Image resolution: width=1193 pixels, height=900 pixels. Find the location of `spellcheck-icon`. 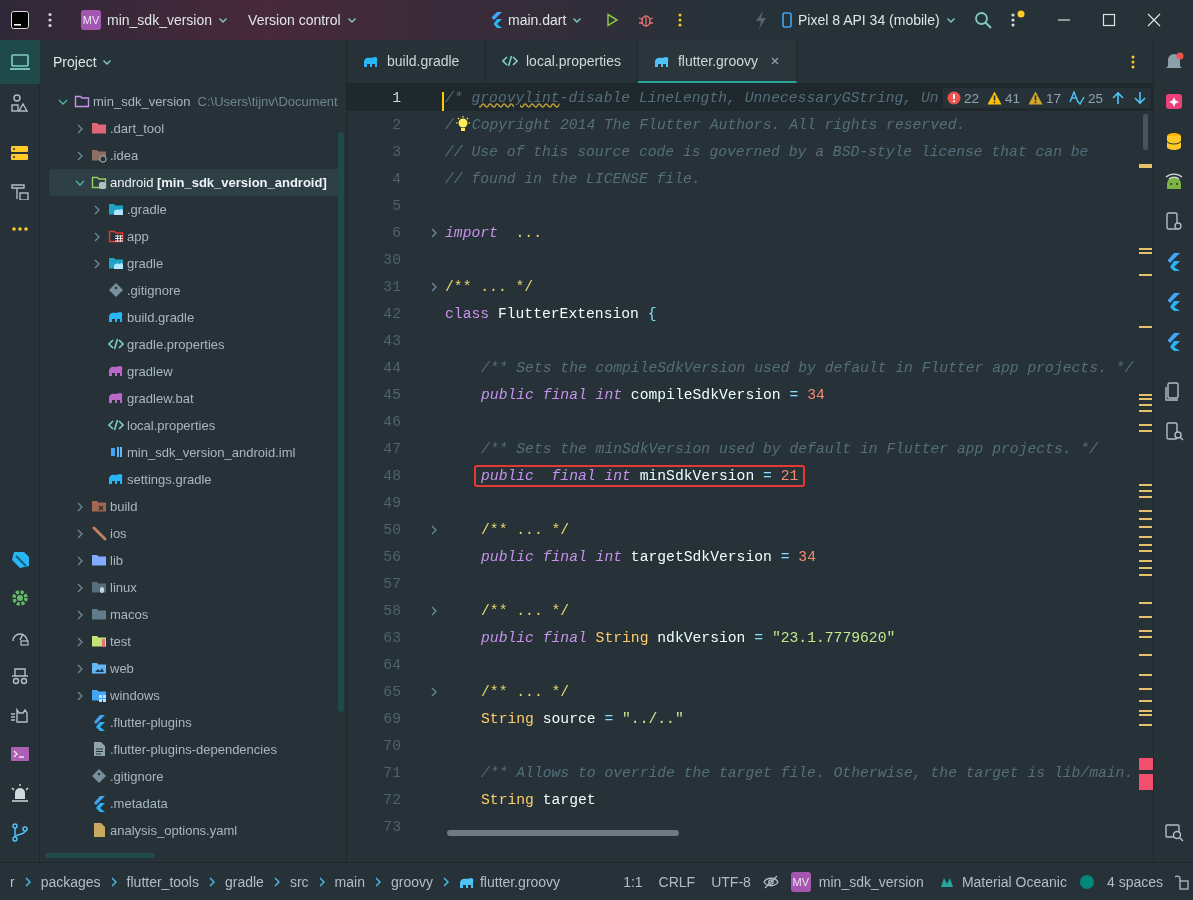

spellcheck-icon is located at coordinates (1076, 98).